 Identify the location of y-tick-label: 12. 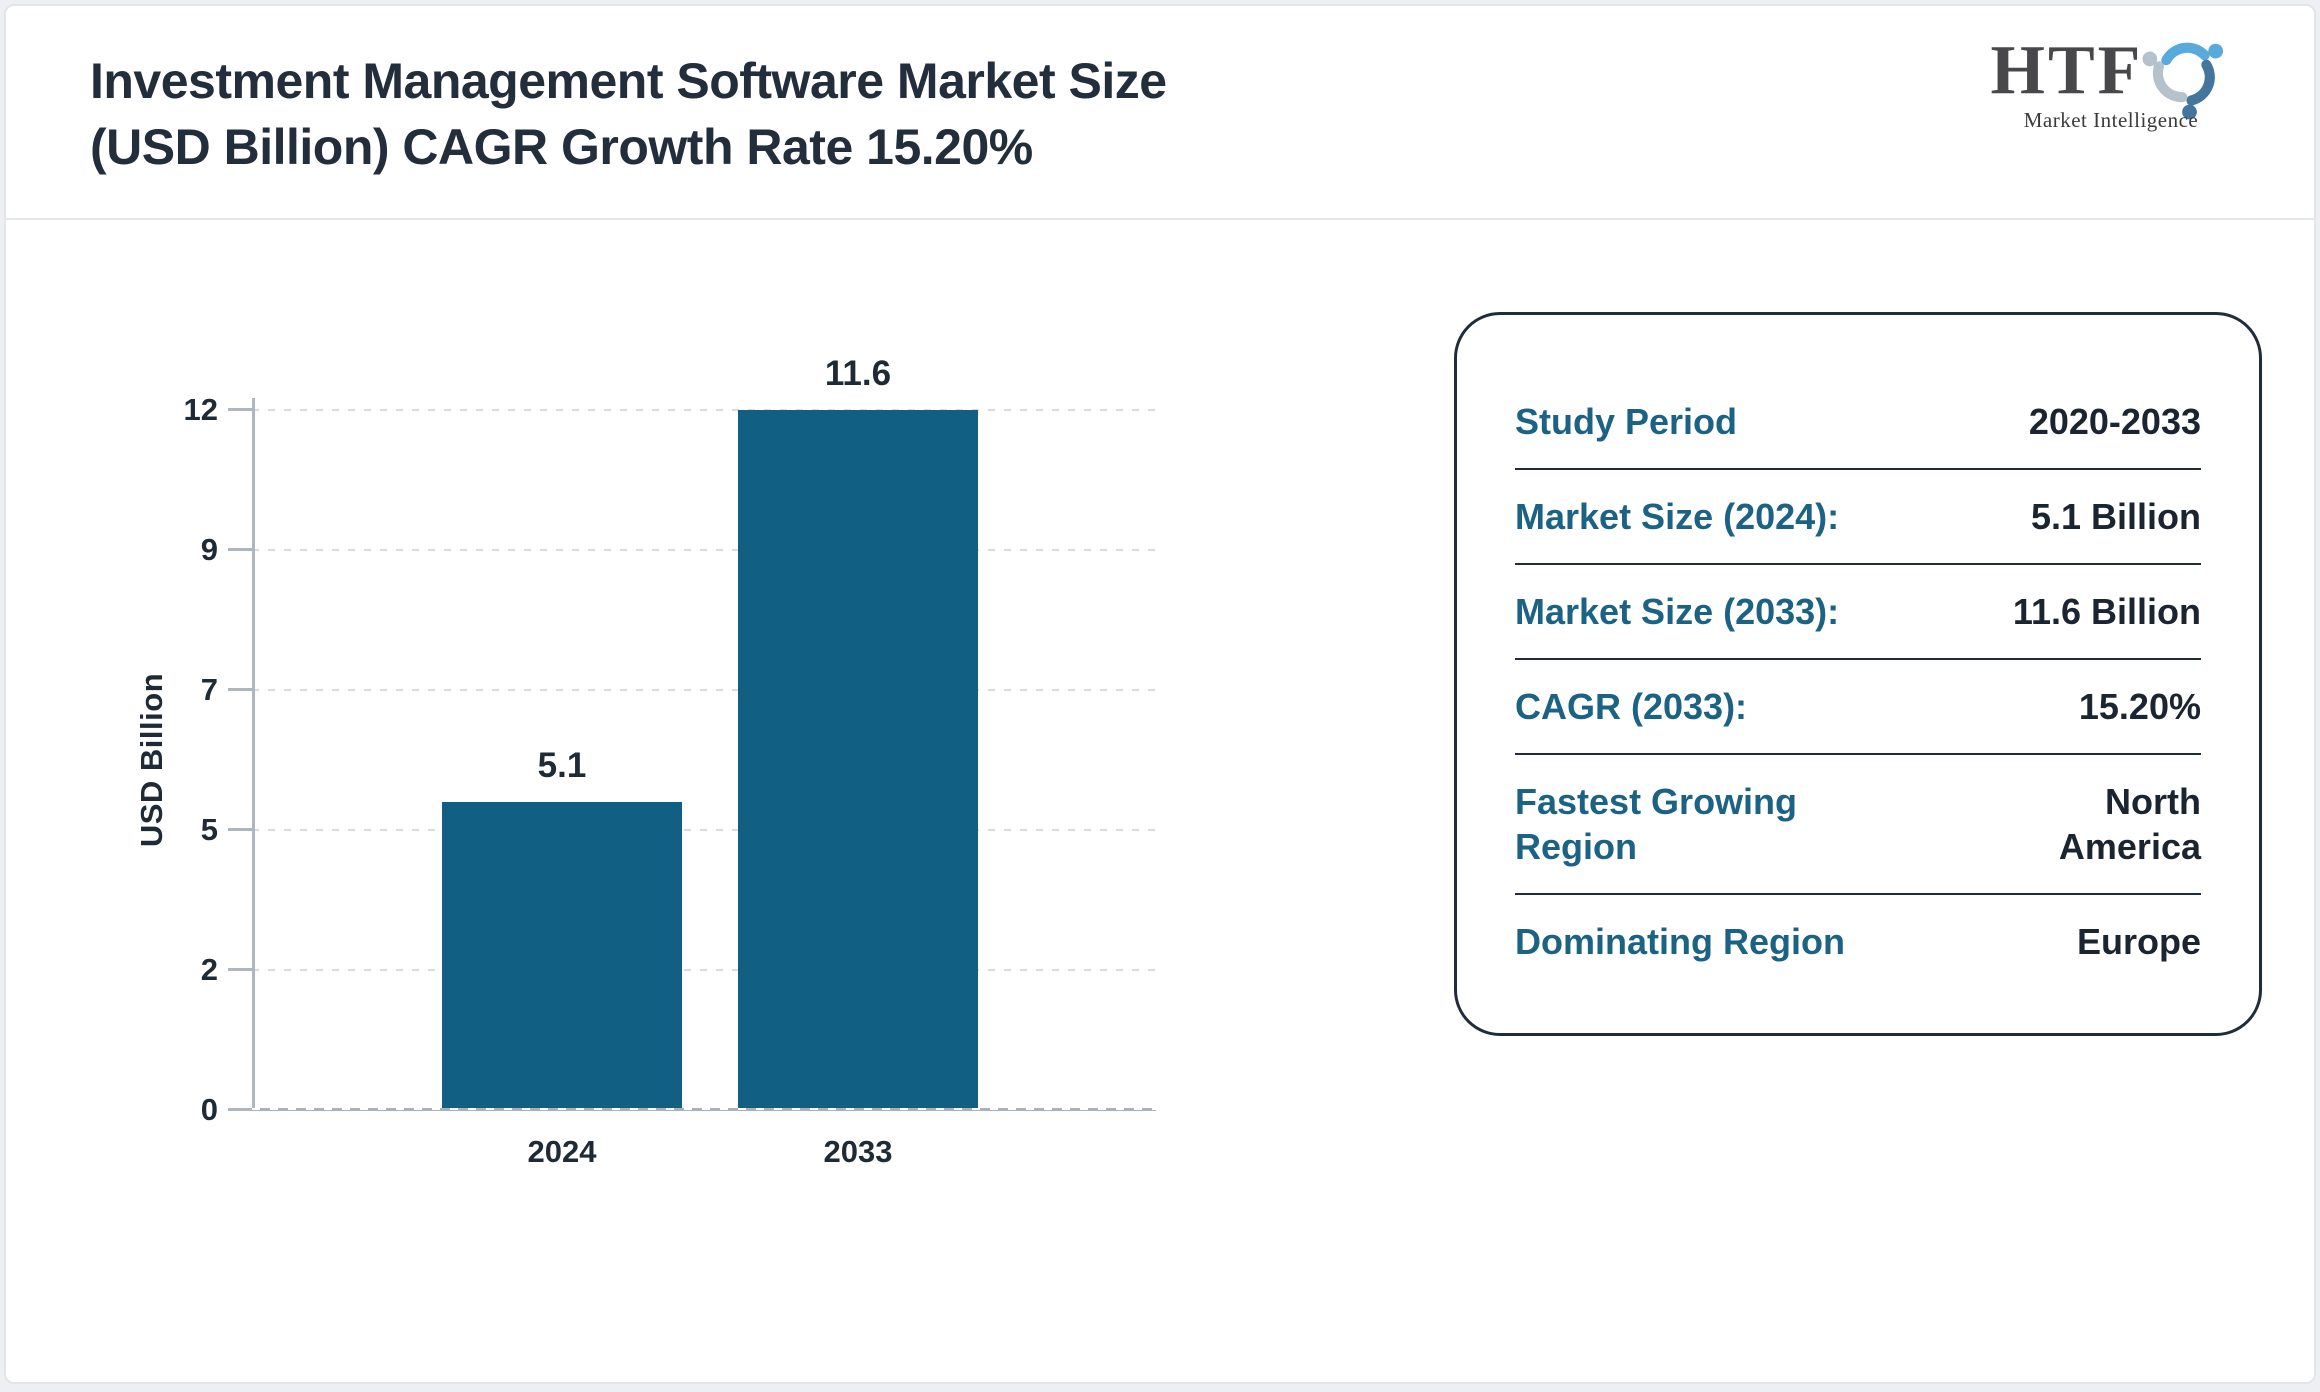
(200, 409).